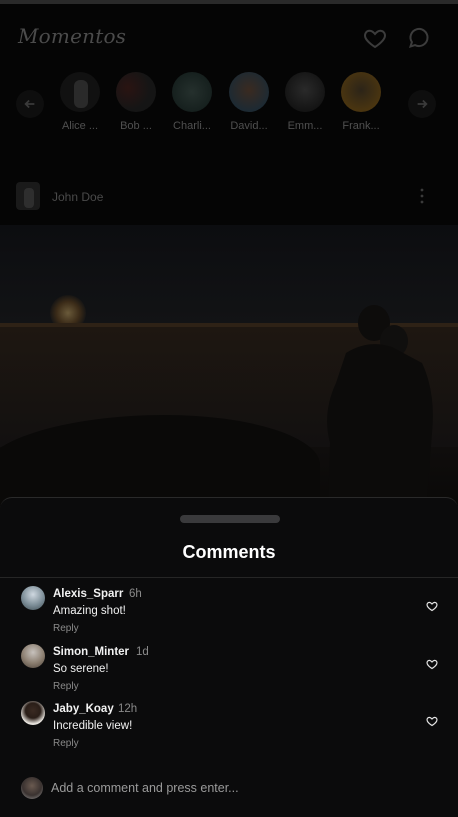 This screenshot has height=817, width=458. I want to click on comment-item: Alexis_Sparr 6h Amazing shot! Reply, so click(229, 612).